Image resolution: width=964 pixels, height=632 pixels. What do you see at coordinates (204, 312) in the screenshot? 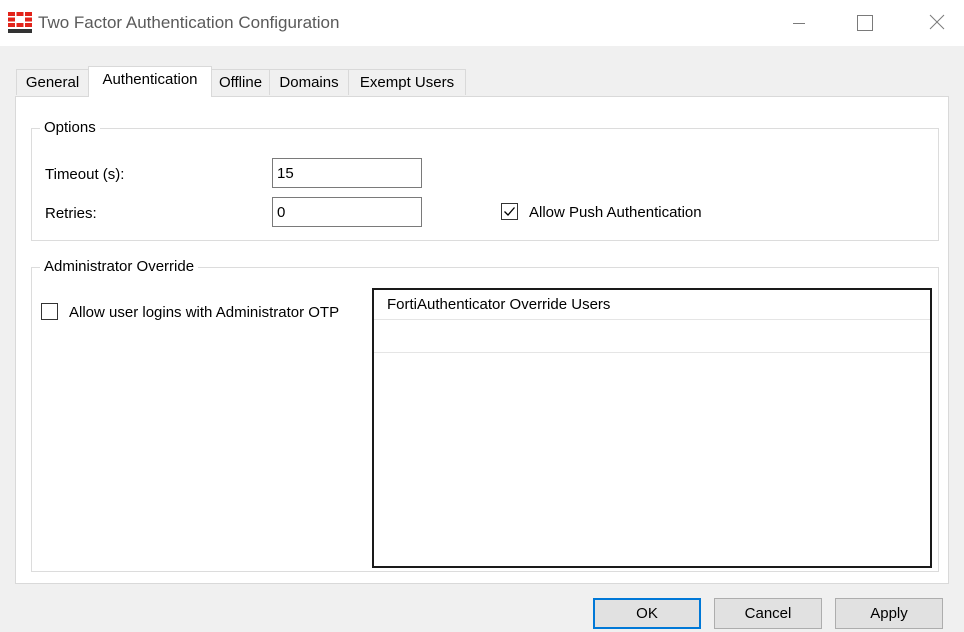
I see `allow-admin-otp-label: Allow user logins with Administrator OTP` at bounding box center [204, 312].